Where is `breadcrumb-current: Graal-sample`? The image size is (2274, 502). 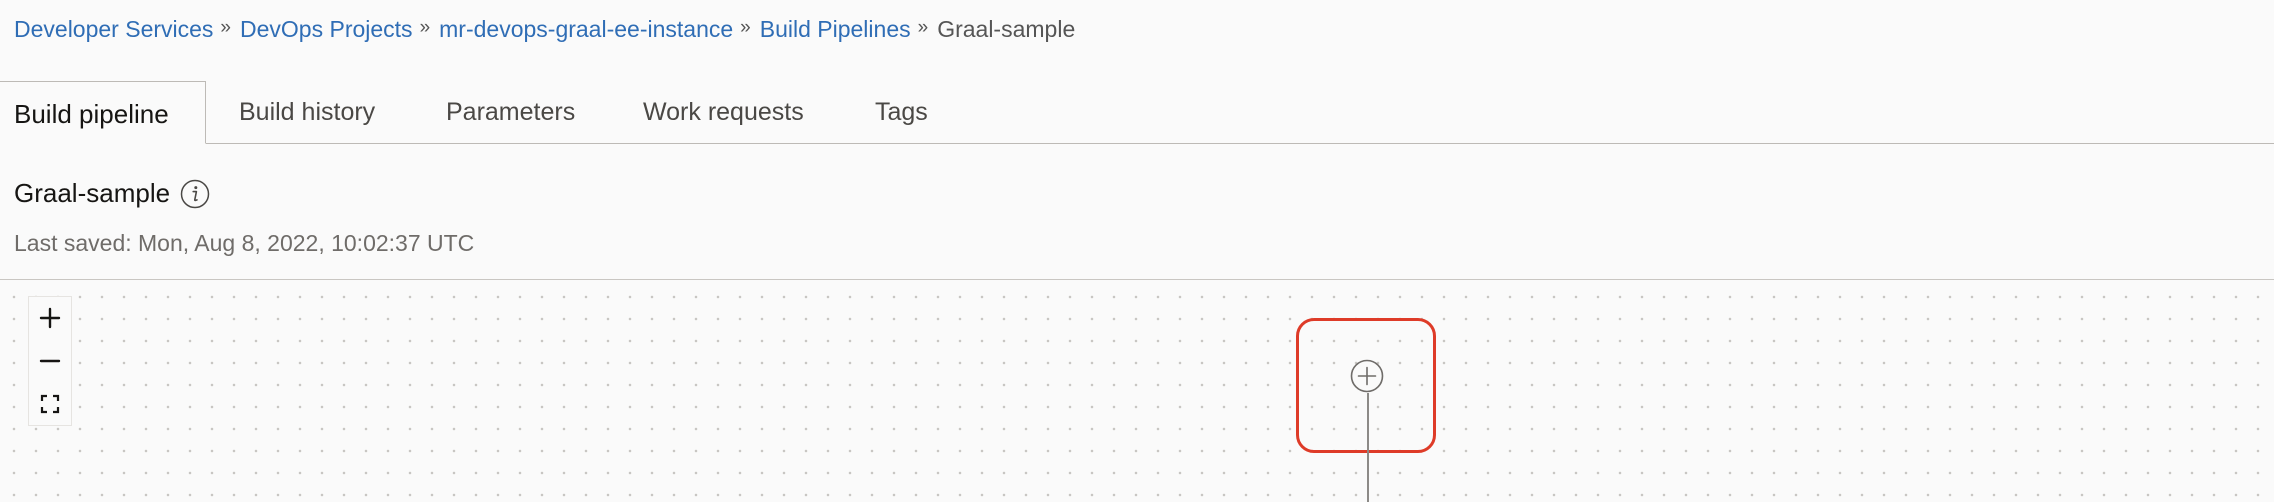 breadcrumb-current: Graal-sample is located at coordinates (1006, 28).